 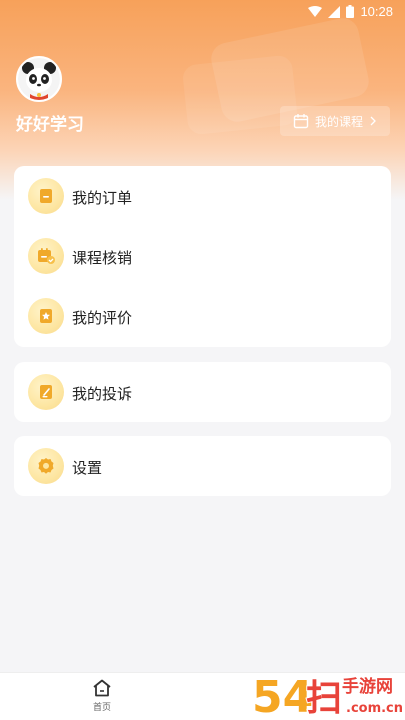 What do you see at coordinates (87, 468) in the screenshot?
I see `menu-label-settings: 设置` at bounding box center [87, 468].